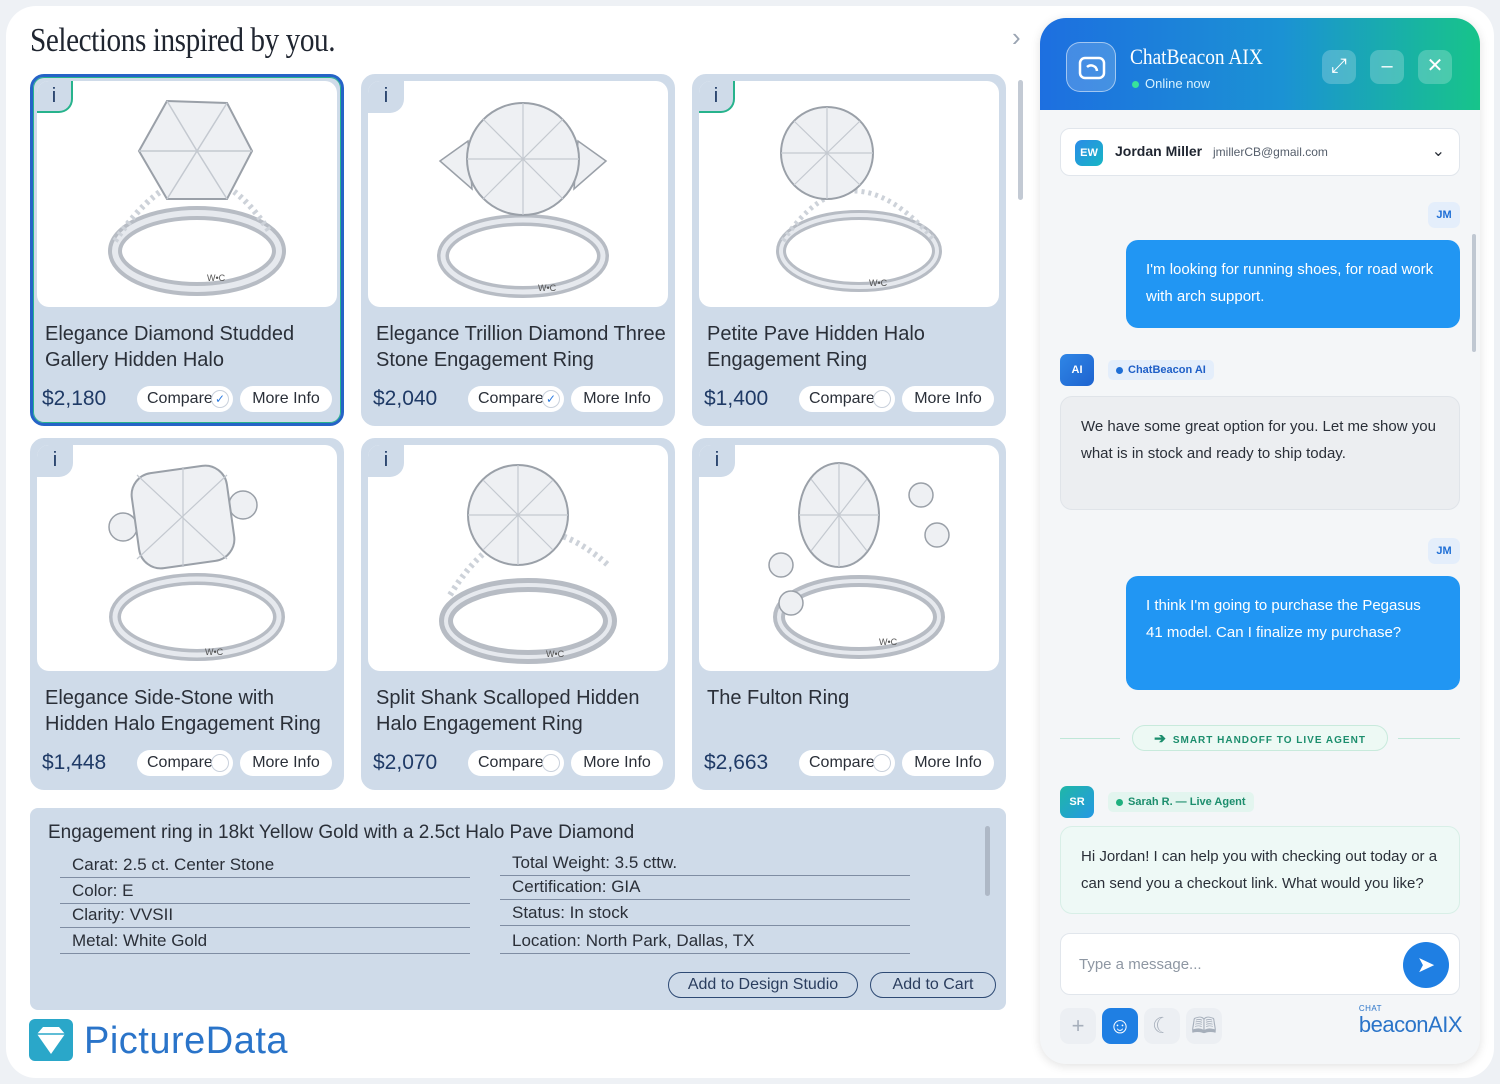  What do you see at coordinates (1078, 1026) in the screenshot?
I see `plus-icon: +` at bounding box center [1078, 1026].